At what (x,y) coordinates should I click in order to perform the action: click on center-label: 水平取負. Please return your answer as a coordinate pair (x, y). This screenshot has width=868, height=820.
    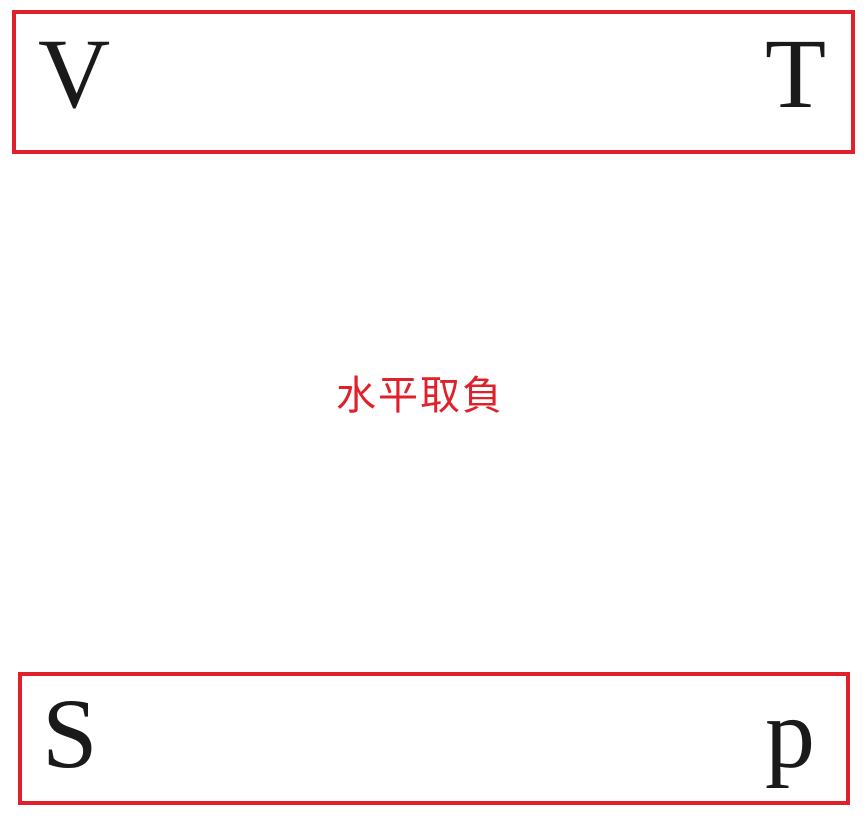
    Looking at the image, I should click on (420, 396).